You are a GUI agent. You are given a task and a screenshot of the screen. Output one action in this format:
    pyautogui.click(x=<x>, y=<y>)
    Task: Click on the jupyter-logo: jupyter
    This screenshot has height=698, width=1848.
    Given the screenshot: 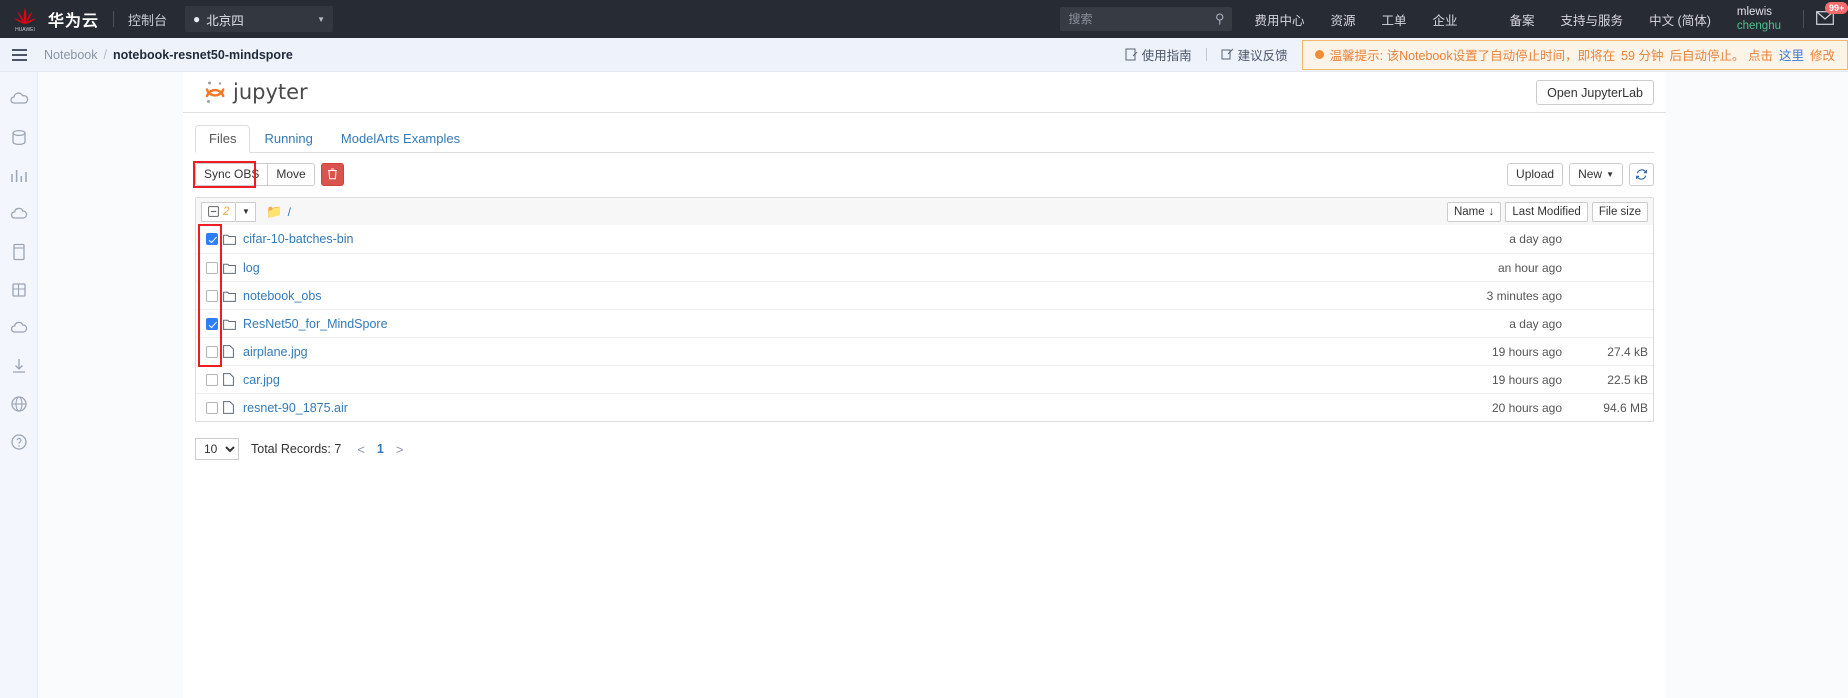 What is the action you would take?
    pyautogui.click(x=256, y=92)
    